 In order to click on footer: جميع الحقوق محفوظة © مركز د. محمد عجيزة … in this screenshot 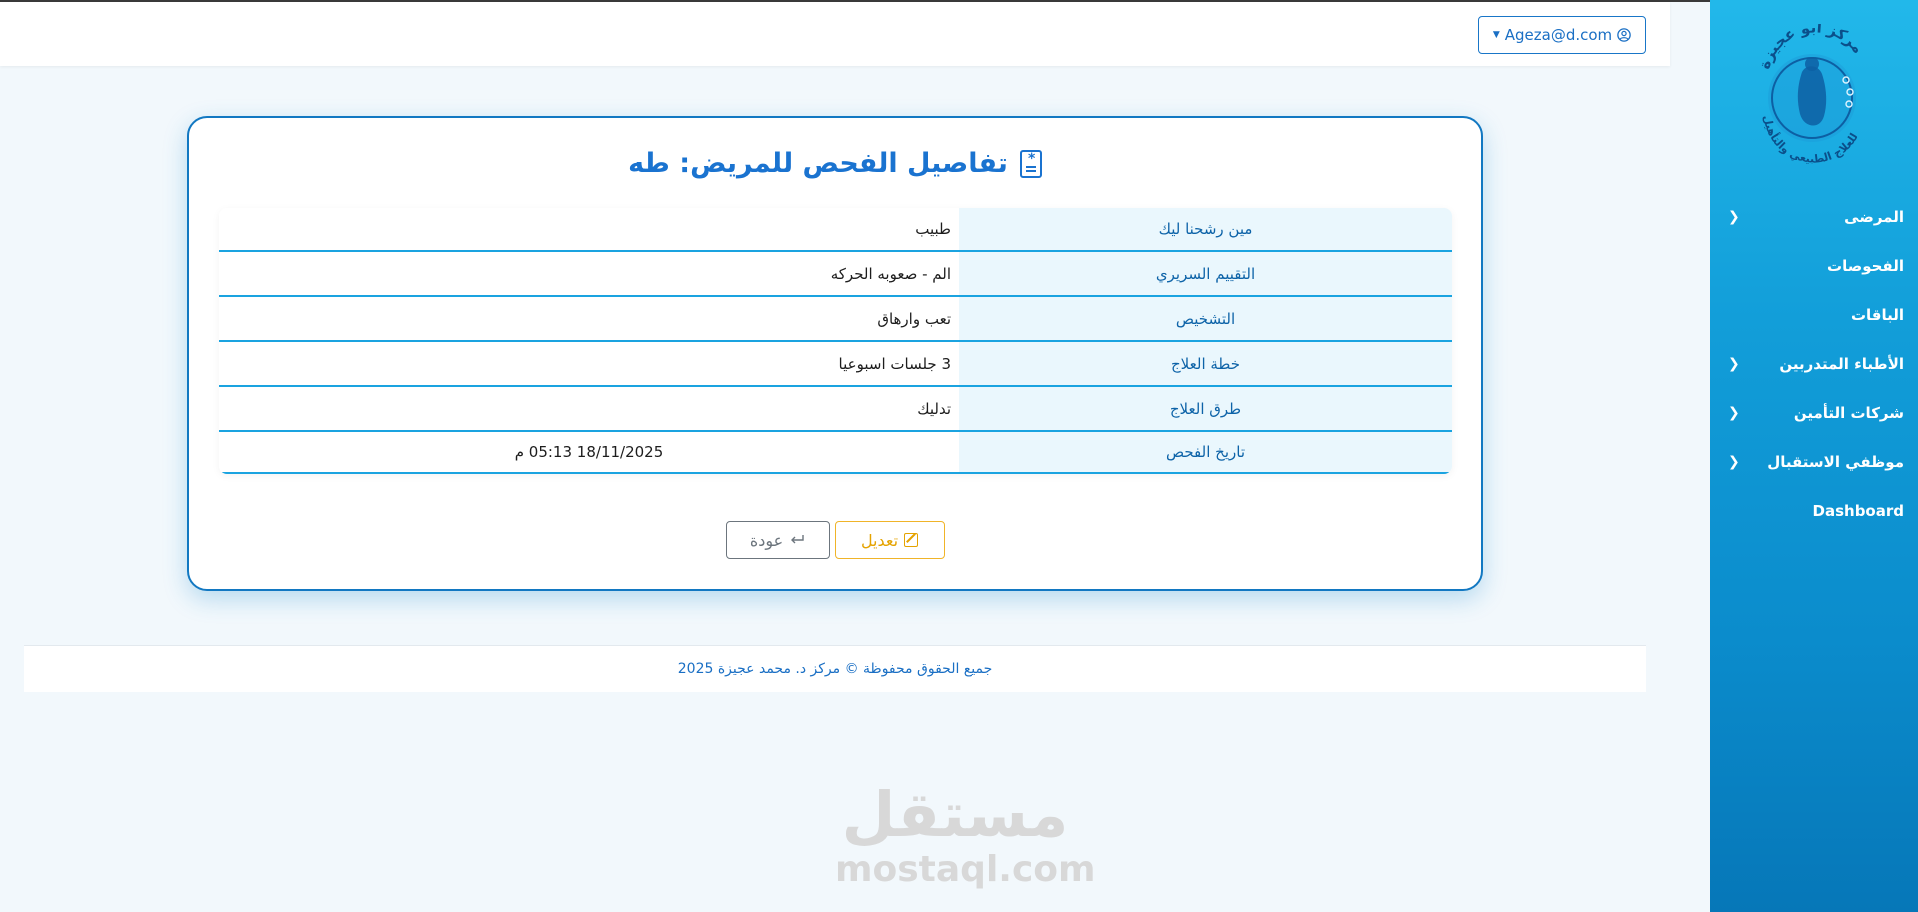, I will do `click(835, 668)`.